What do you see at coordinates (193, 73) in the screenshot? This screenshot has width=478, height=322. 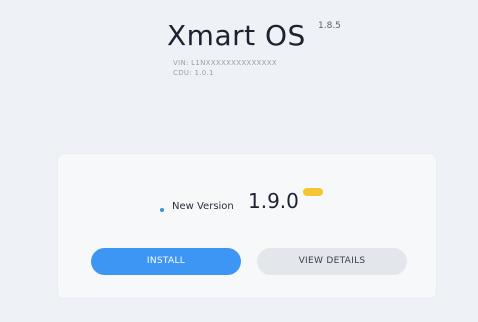 I see `cdu-info: CDU: 1.0.1` at bounding box center [193, 73].